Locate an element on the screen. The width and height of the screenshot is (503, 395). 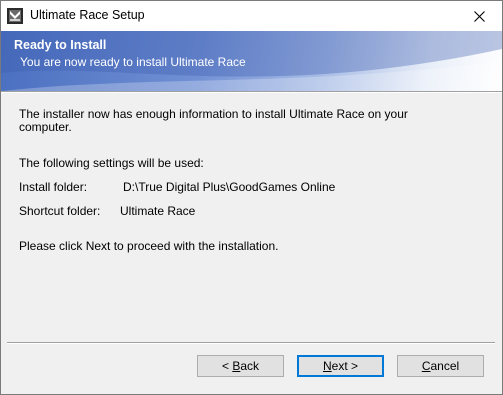
next-button-label: ext > is located at coordinates (345, 366).